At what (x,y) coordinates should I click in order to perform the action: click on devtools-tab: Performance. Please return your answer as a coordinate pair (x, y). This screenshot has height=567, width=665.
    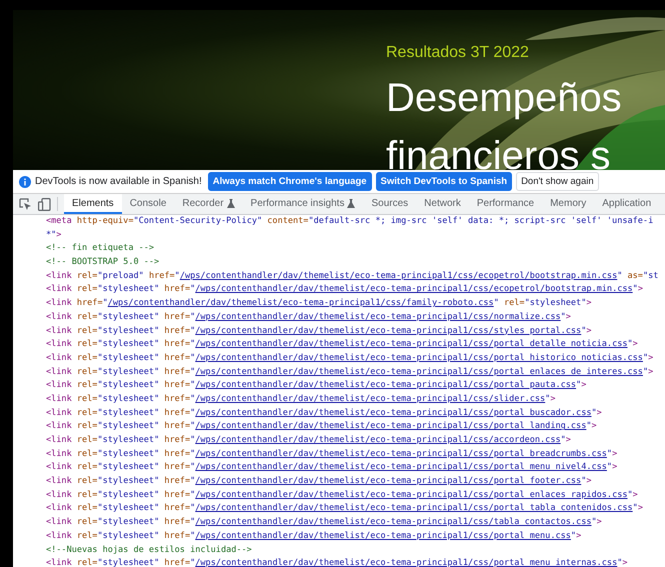
    Looking at the image, I should click on (505, 204).